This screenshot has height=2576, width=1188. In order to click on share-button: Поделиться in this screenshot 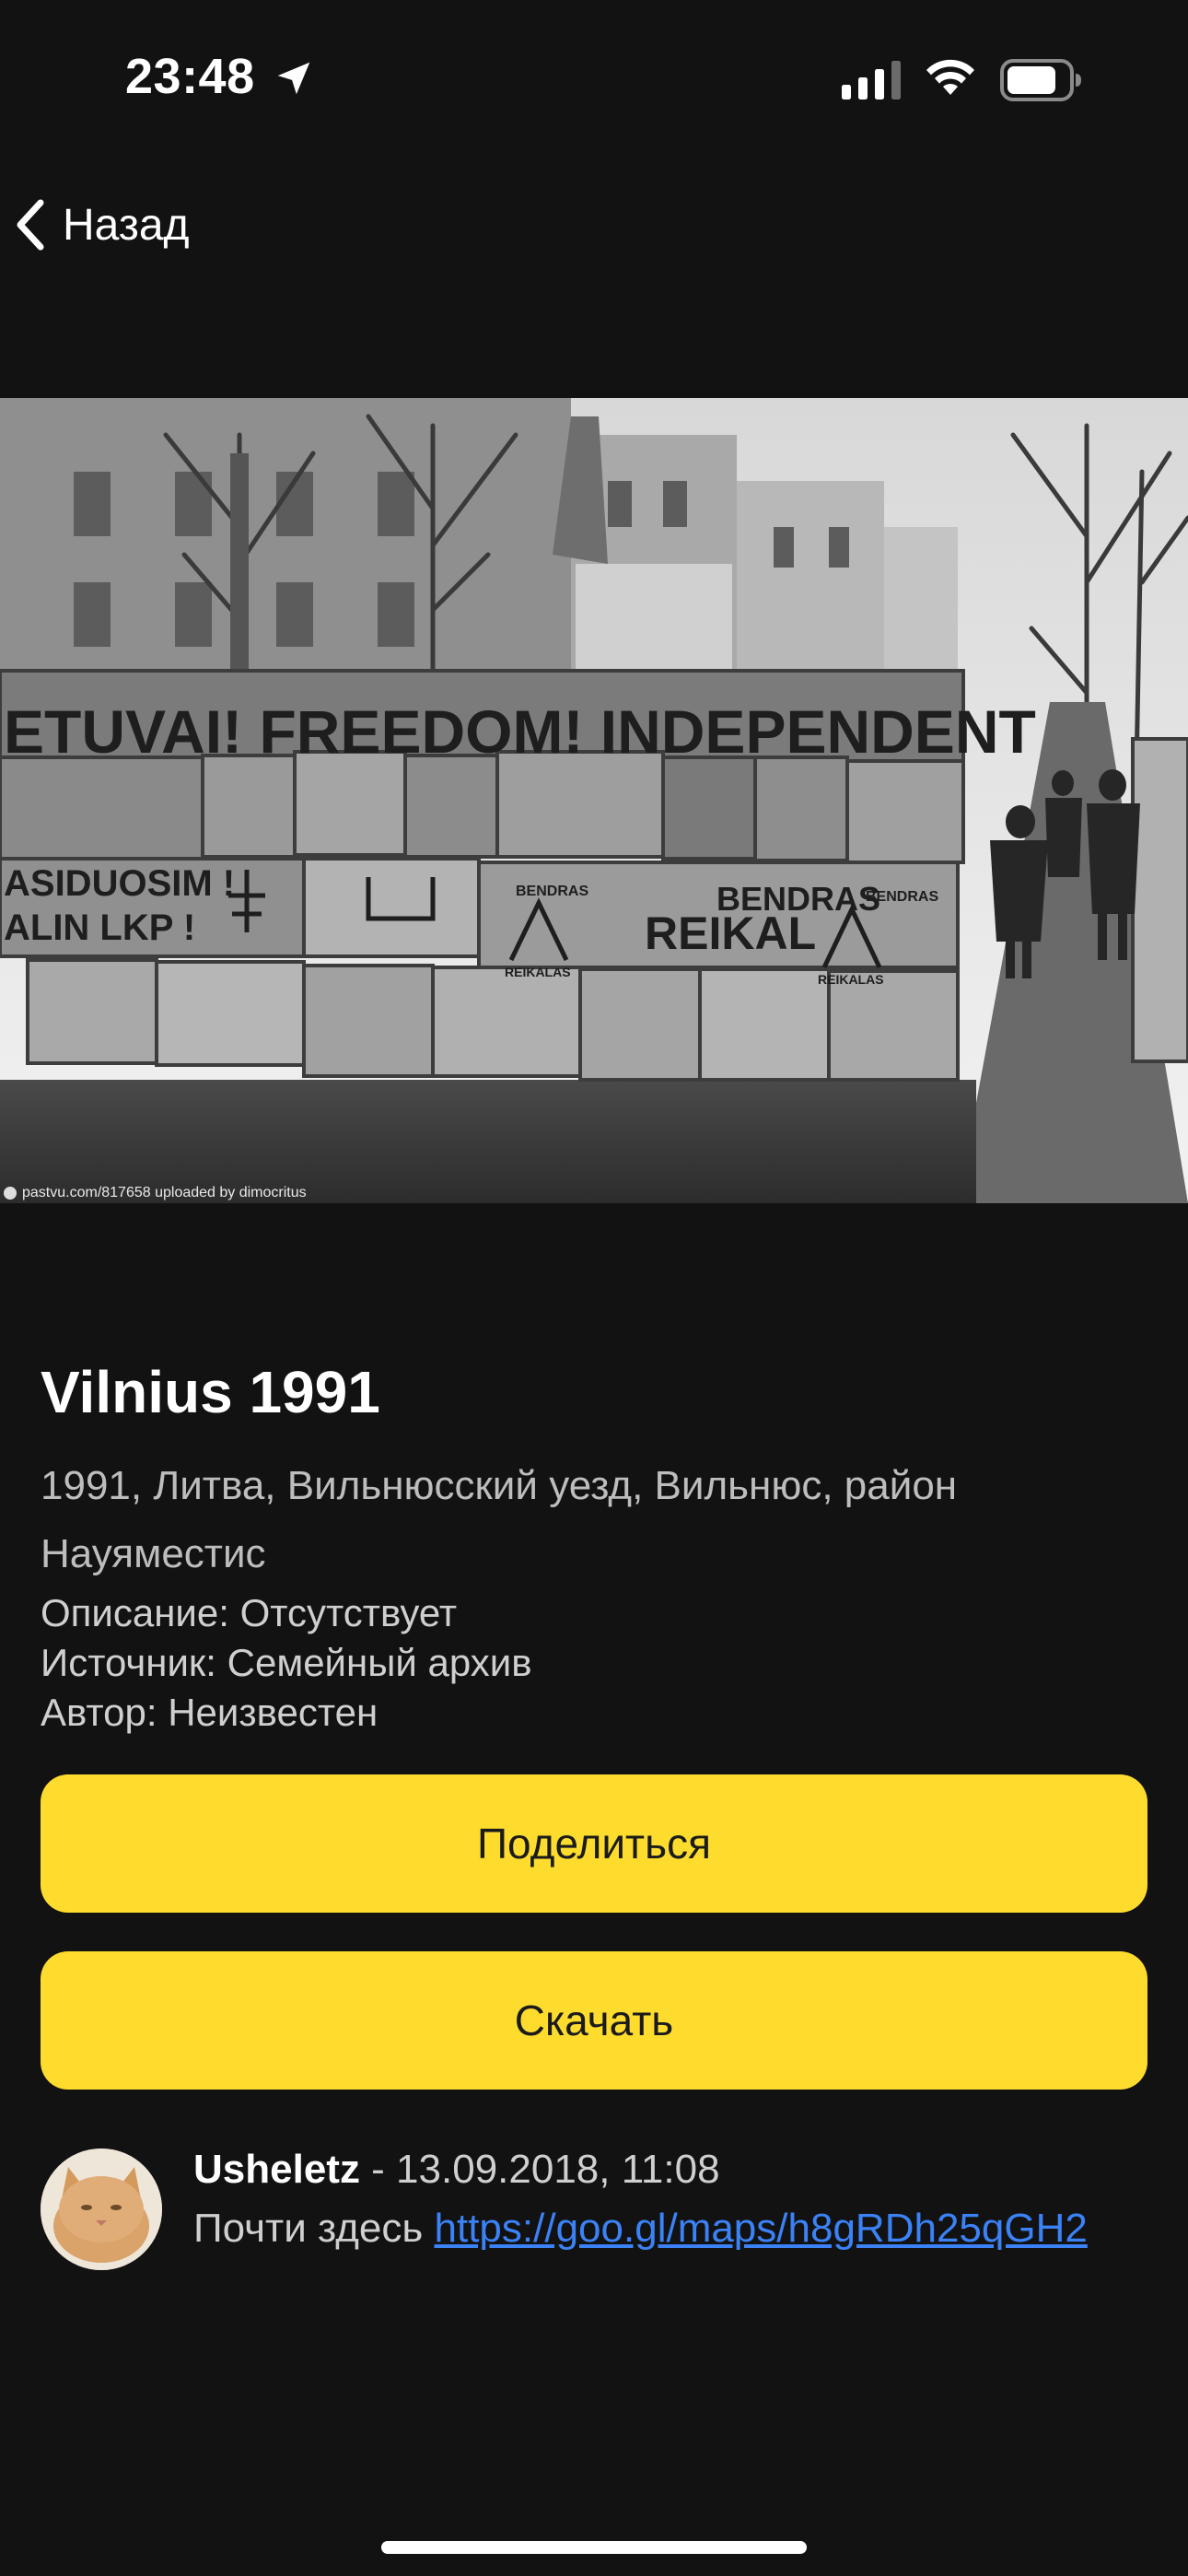, I will do `click(594, 1843)`.